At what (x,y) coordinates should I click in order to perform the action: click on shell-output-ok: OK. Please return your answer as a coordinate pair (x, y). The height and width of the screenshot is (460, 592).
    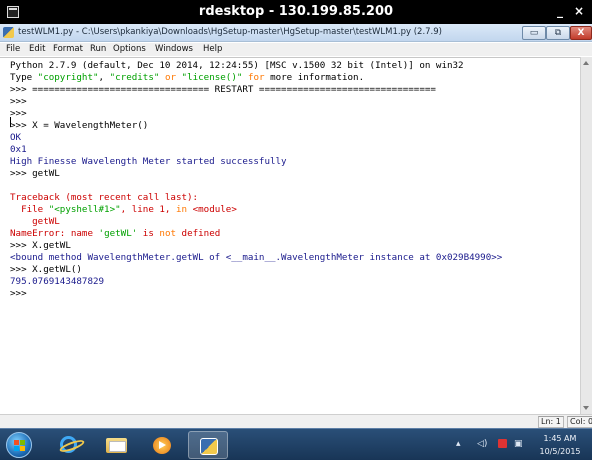
    Looking at the image, I should click on (16, 137).